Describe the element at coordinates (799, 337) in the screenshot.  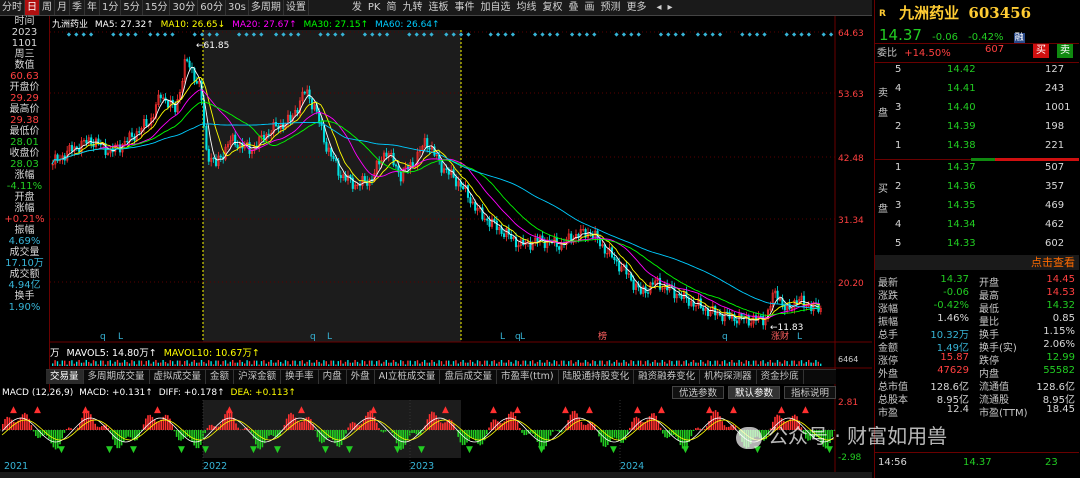
I see `signal-letter: L` at that location.